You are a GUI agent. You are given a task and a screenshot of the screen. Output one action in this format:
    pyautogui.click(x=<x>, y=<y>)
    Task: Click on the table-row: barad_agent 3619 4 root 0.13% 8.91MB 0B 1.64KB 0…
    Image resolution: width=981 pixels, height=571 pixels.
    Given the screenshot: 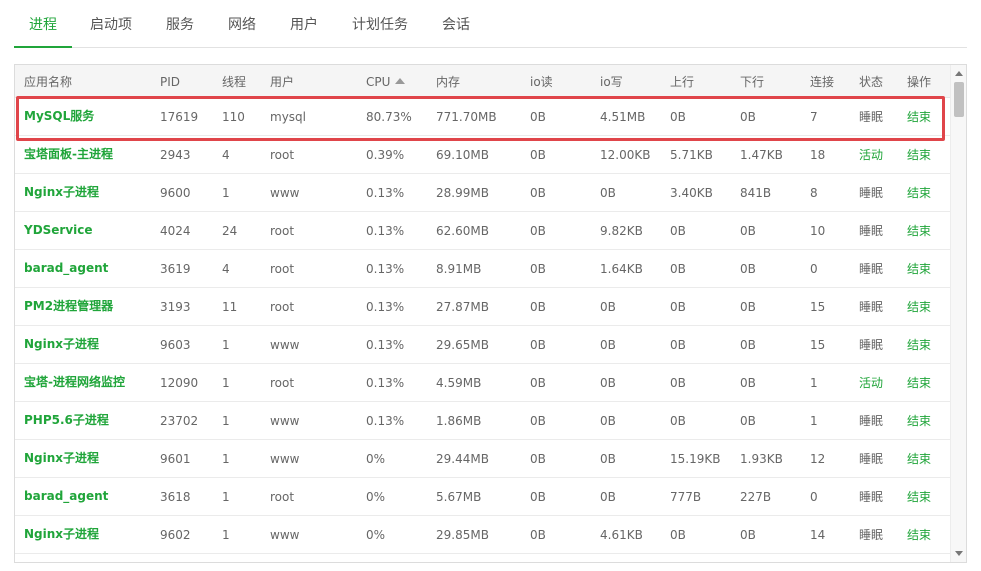 What is the action you would take?
    pyautogui.click(x=483, y=269)
    